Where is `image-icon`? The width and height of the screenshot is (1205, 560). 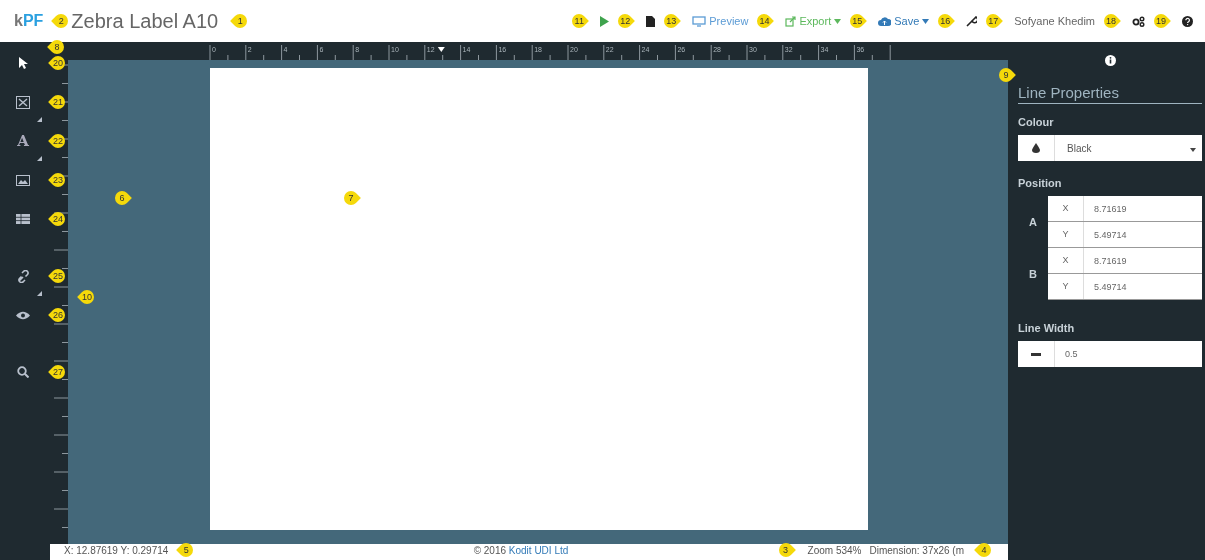
image-icon is located at coordinates (23, 180).